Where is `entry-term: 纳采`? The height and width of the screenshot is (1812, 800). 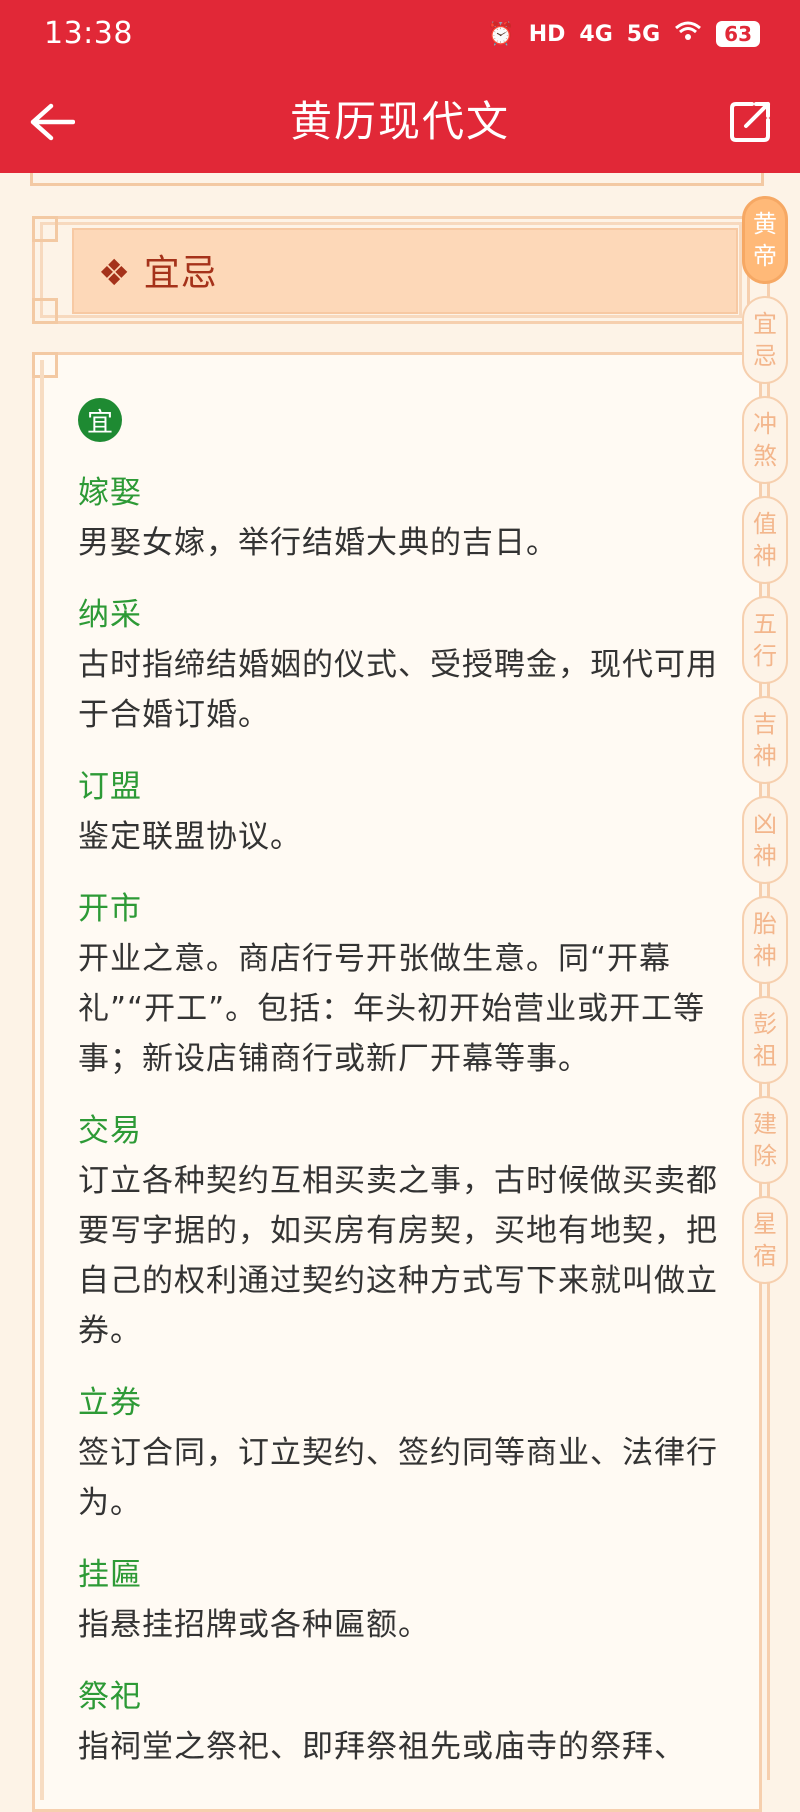
entry-term: 纳采 is located at coordinates (110, 615).